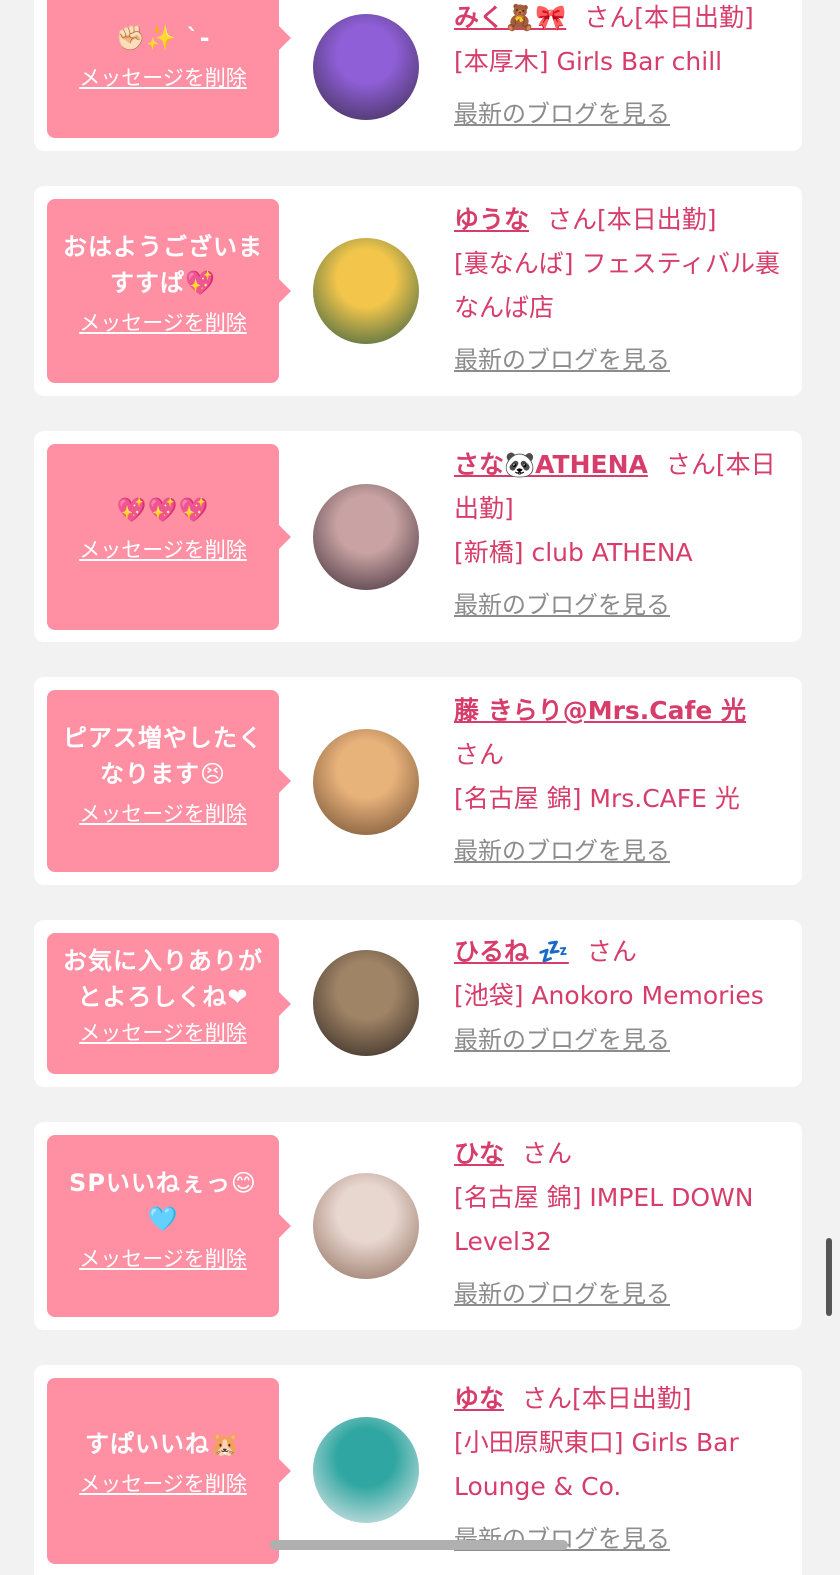 The image size is (840, 1575). I want to click on cast-name-link: ひな, so click(479, 1153).